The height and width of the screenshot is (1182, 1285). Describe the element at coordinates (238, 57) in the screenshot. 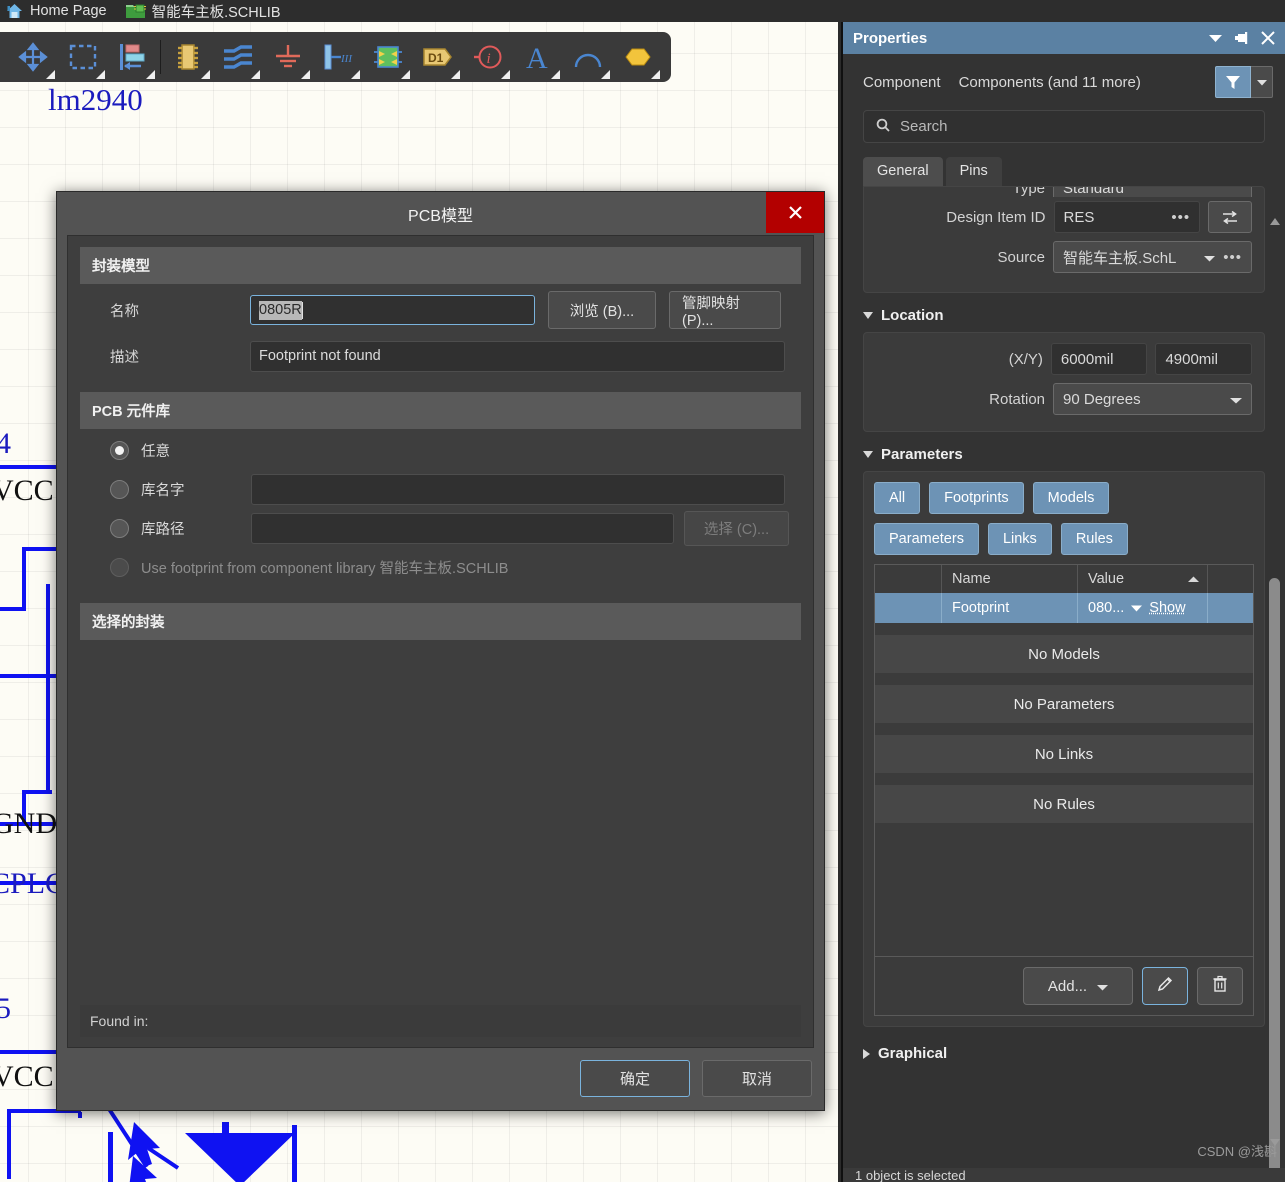

I see `place-bus-tool` at that location.